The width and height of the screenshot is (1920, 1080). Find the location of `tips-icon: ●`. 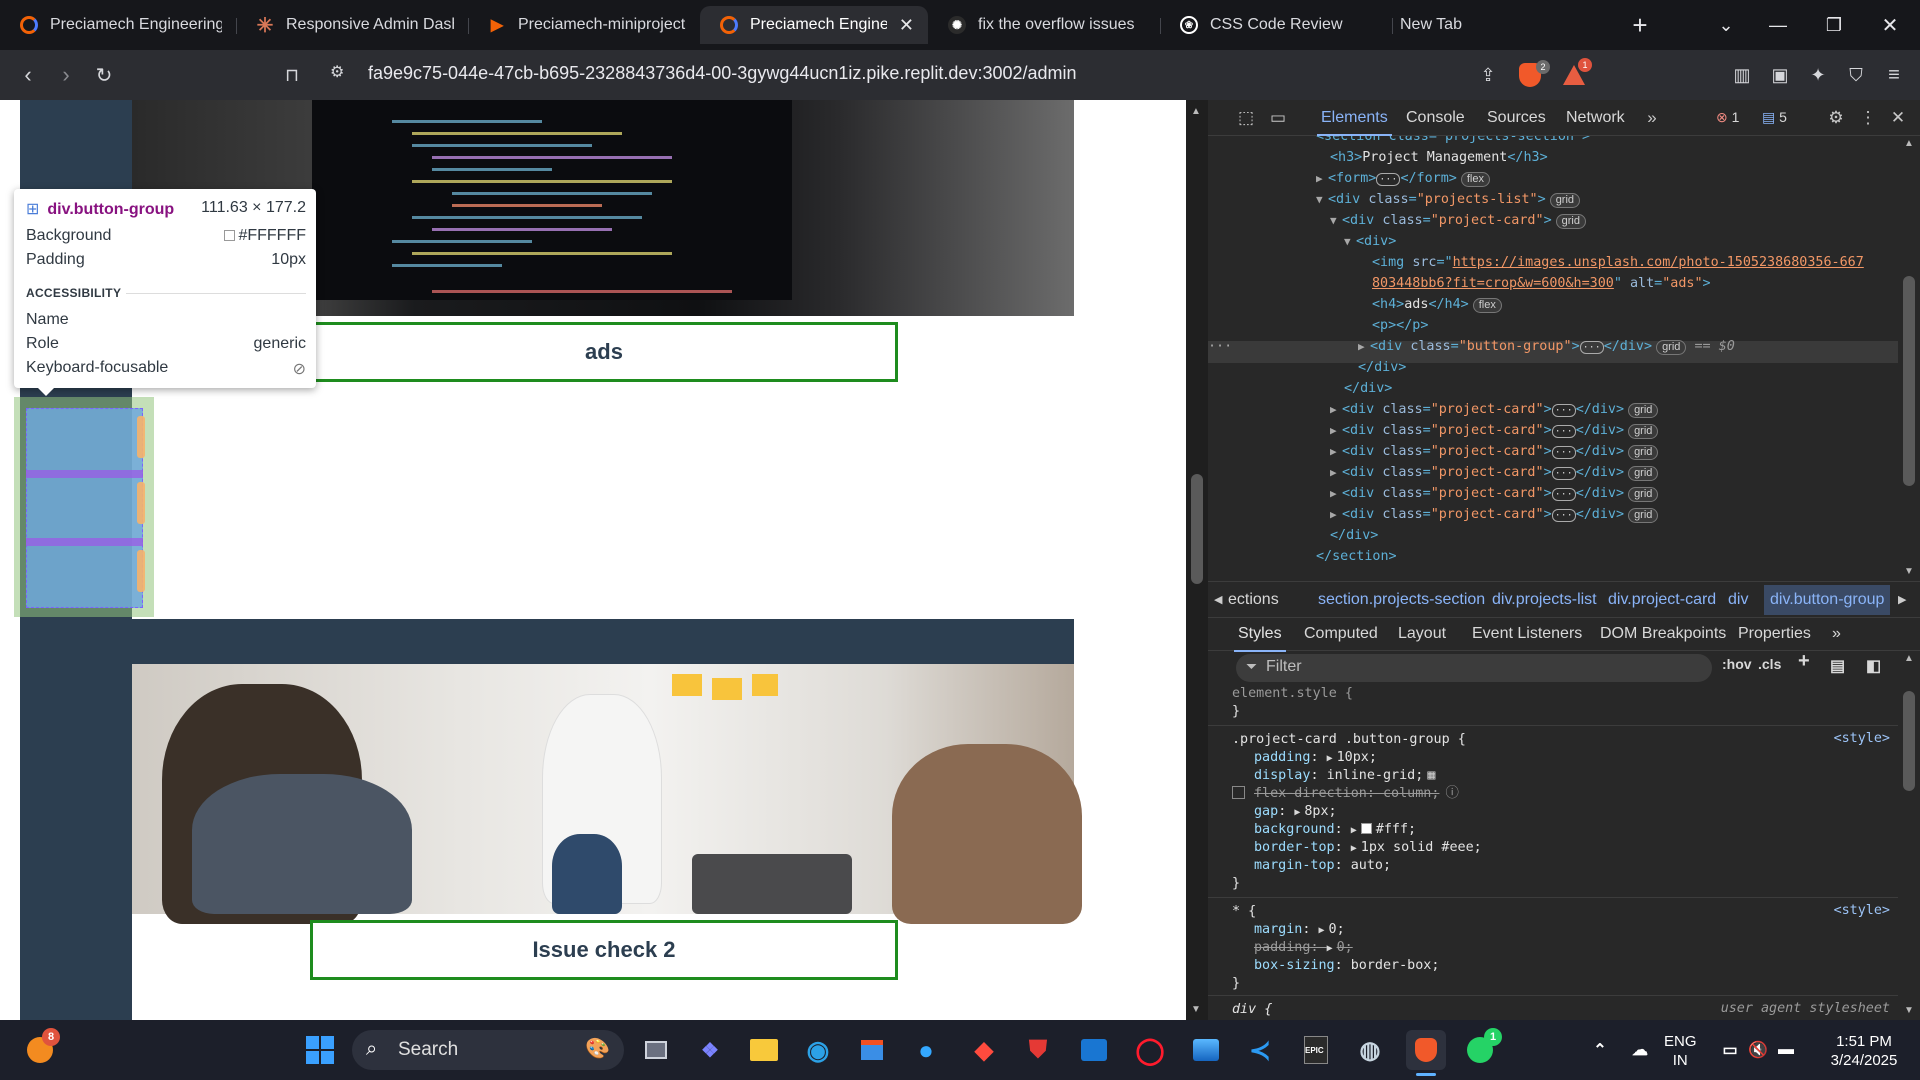

tips-icon: ● is located at coordinates (926, 1050).